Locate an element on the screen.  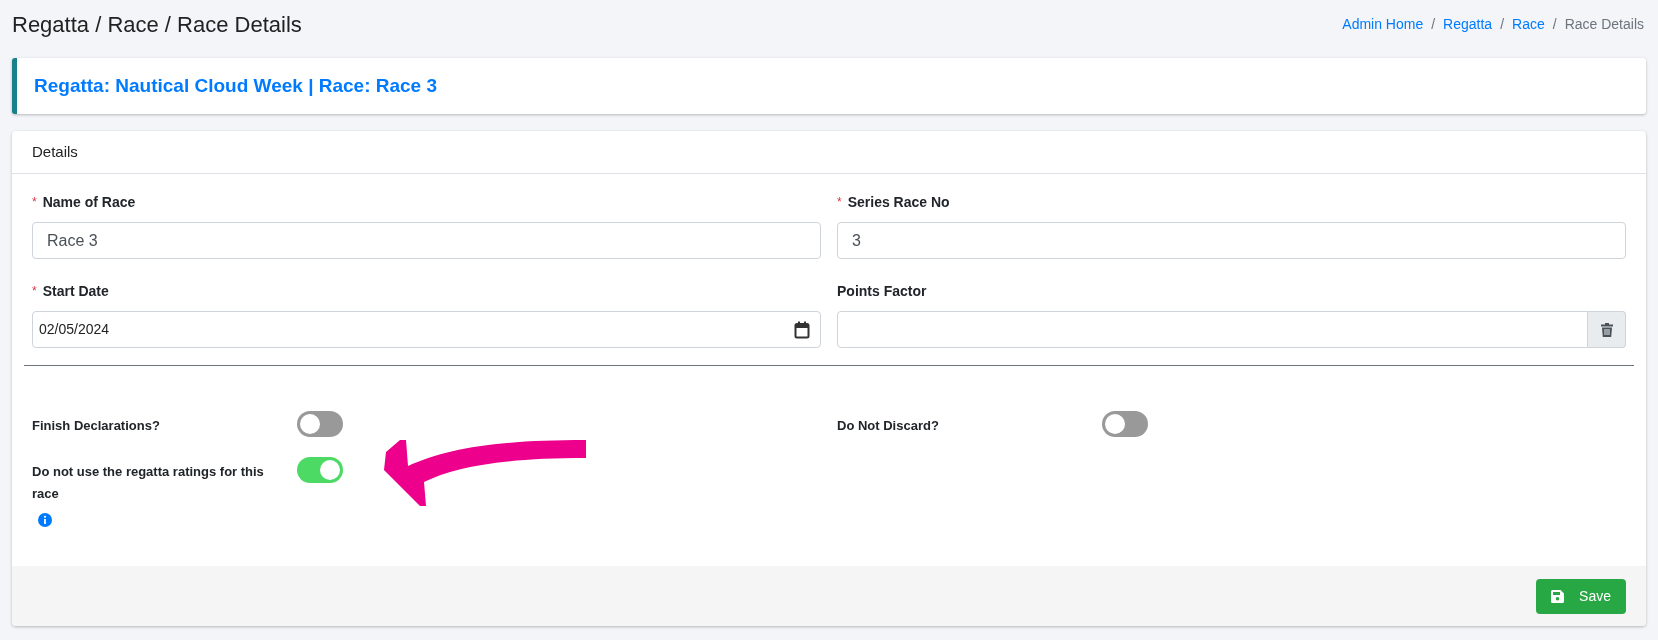
breadcrumb-link: Regatta is located at coordinates (1468, 24).